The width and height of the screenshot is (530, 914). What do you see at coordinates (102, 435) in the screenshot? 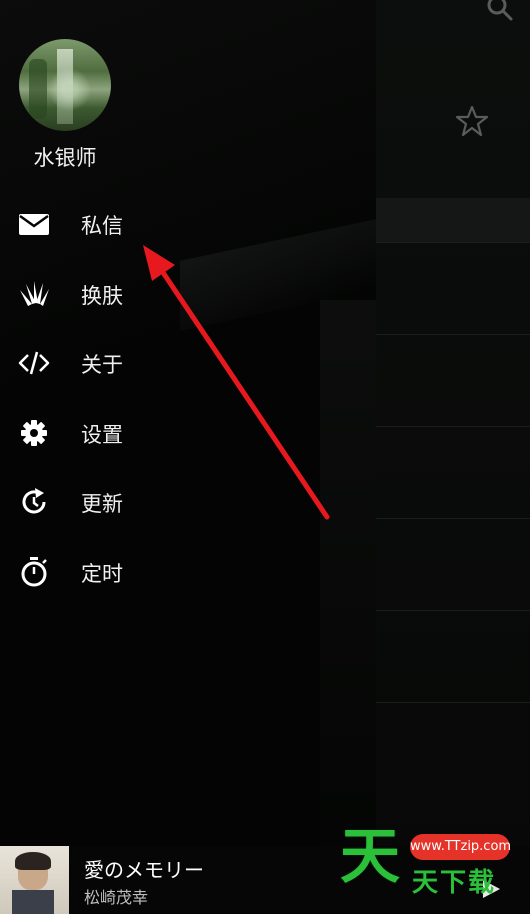
I see `menu-item-label: 设置` at bounding box center [102, 435].